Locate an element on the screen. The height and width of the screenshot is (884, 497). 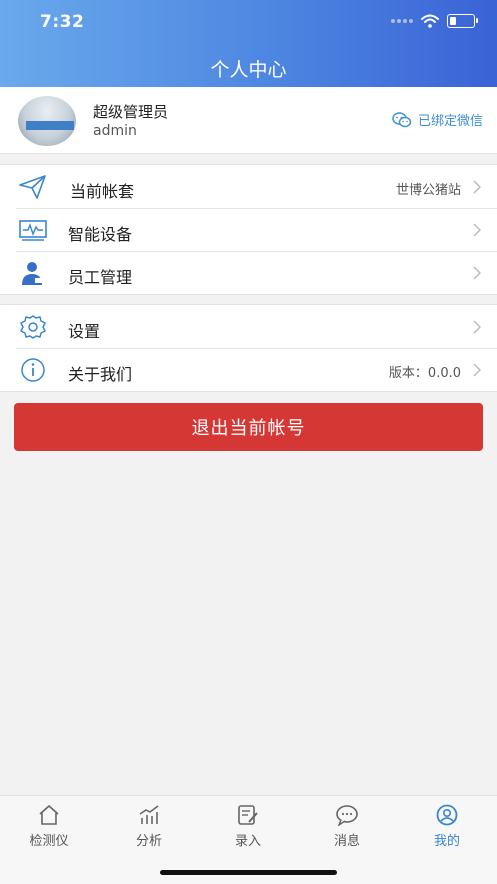
menu-item-settings: 设置 is located at coordinates (248, 326).